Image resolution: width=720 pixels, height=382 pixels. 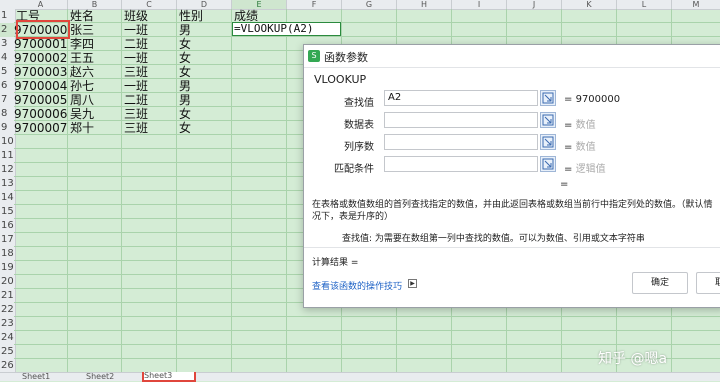 I want to click on cell-b2: 张三, so click(x=82, y=30).